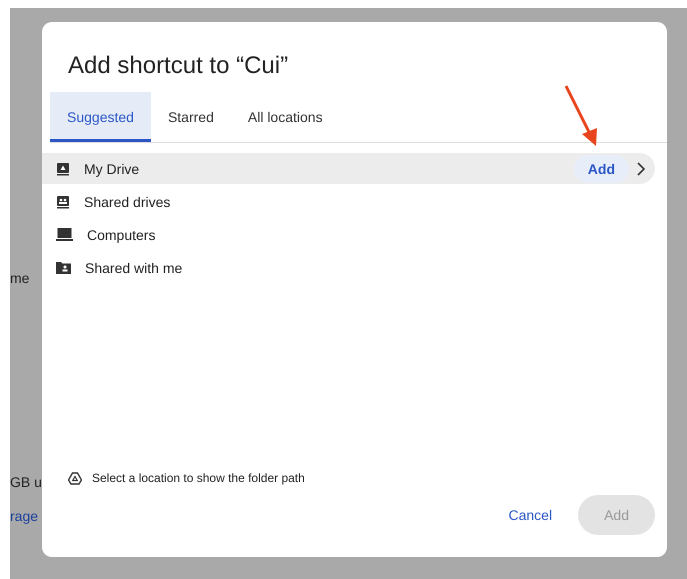 The width and height of the screenshot is (687, 579). Describe the element at coordinates (190, 117) in the screenshot. I see `tab: Starred` at that location.